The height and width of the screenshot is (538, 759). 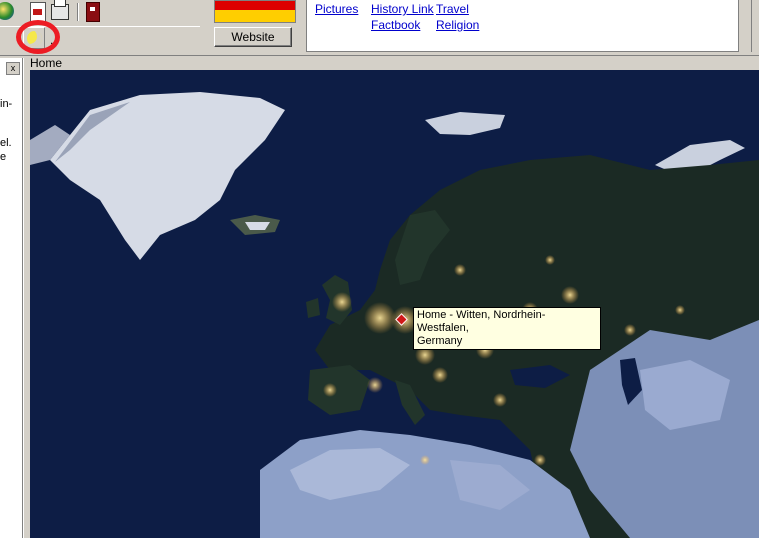 What do you see at coordinates (395, 25) in the screenshot?
I see `factbook-link: Factbook` at bounding box center [395, 25].